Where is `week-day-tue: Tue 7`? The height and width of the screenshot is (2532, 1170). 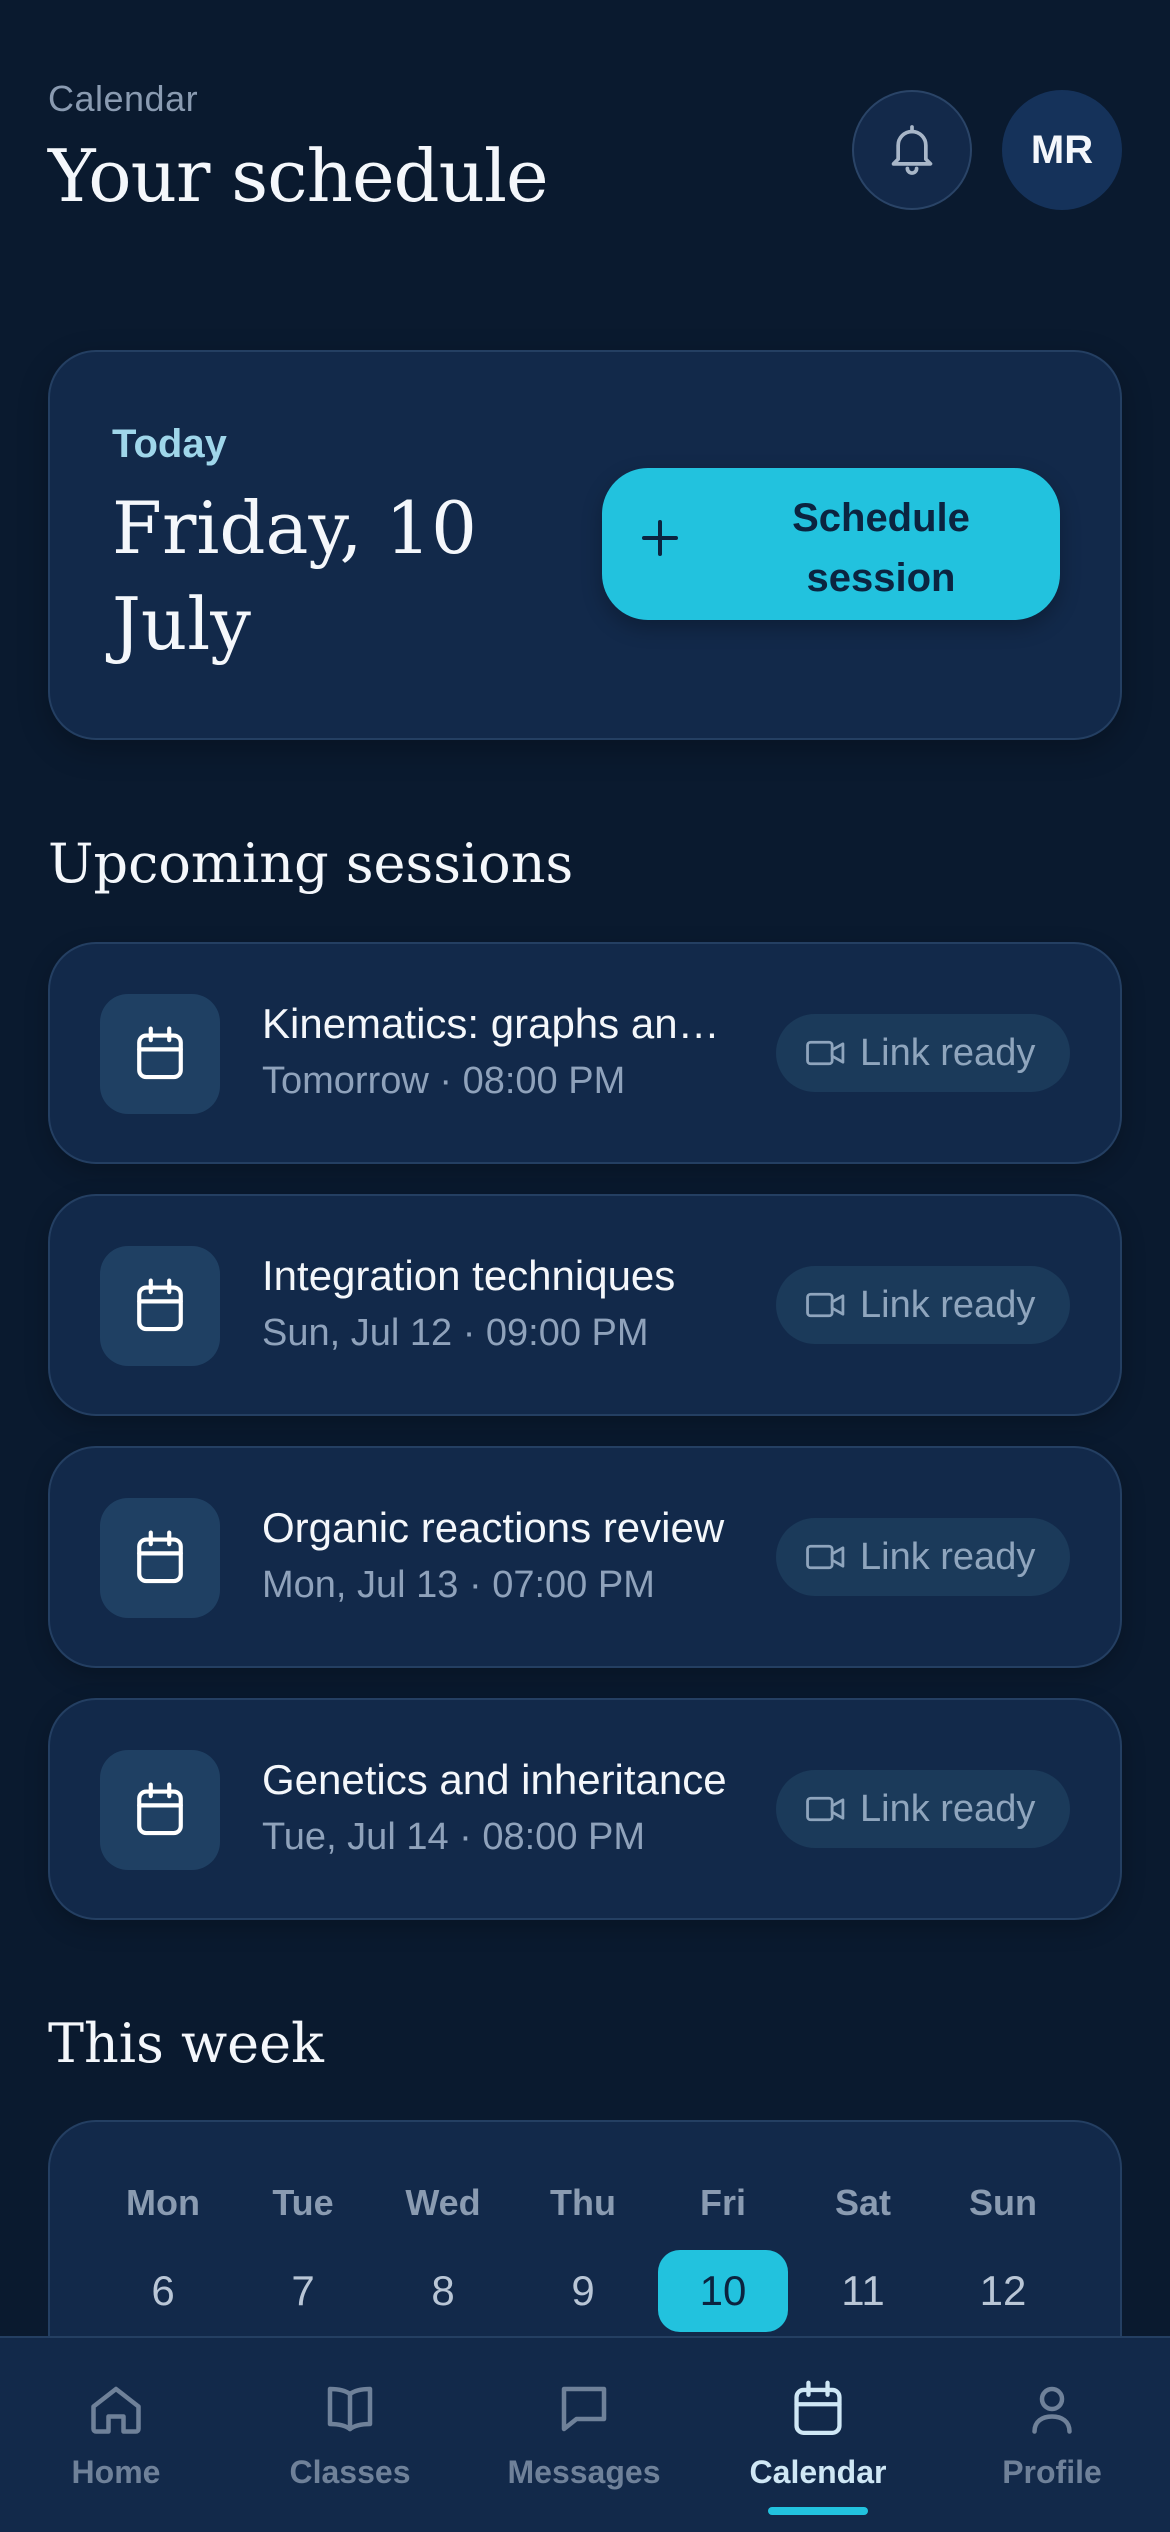 week-day-tue: Tue 7 is located at coordinates (303, 2257).